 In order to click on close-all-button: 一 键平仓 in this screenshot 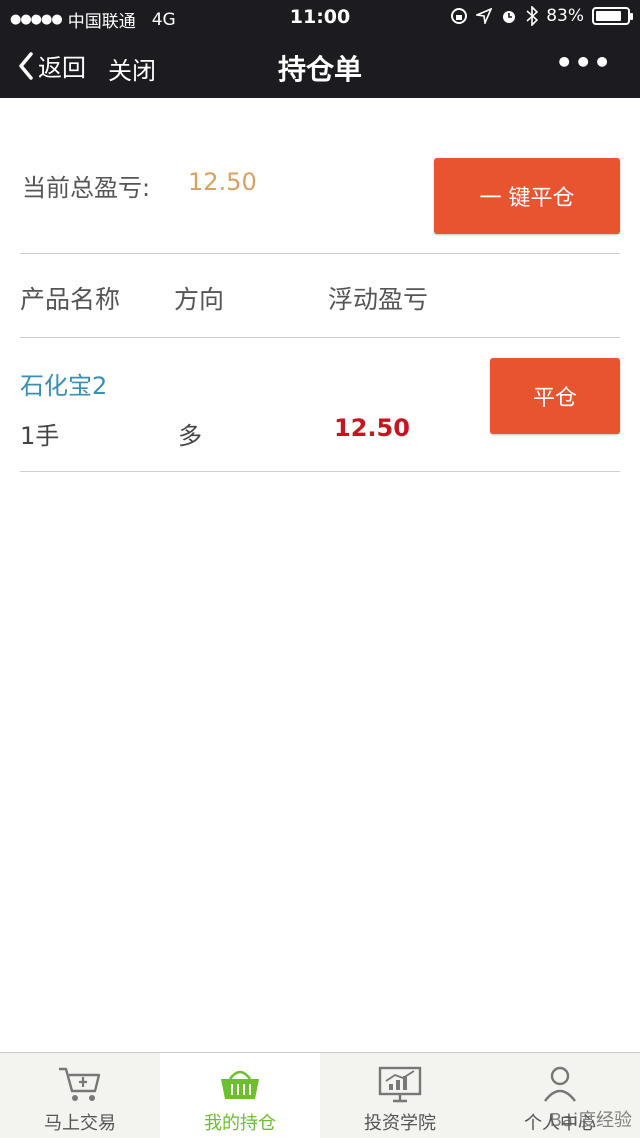, I will do `click(527, 196)`.